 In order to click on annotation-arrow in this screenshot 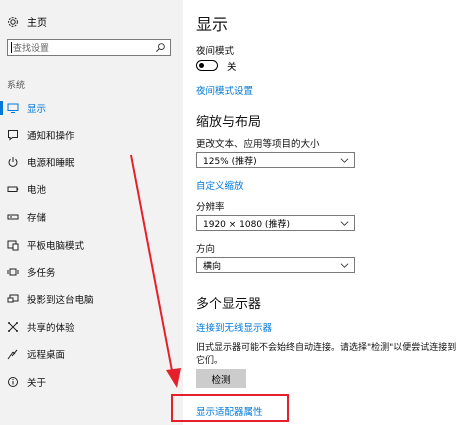, I will do `click(155, 271)`.